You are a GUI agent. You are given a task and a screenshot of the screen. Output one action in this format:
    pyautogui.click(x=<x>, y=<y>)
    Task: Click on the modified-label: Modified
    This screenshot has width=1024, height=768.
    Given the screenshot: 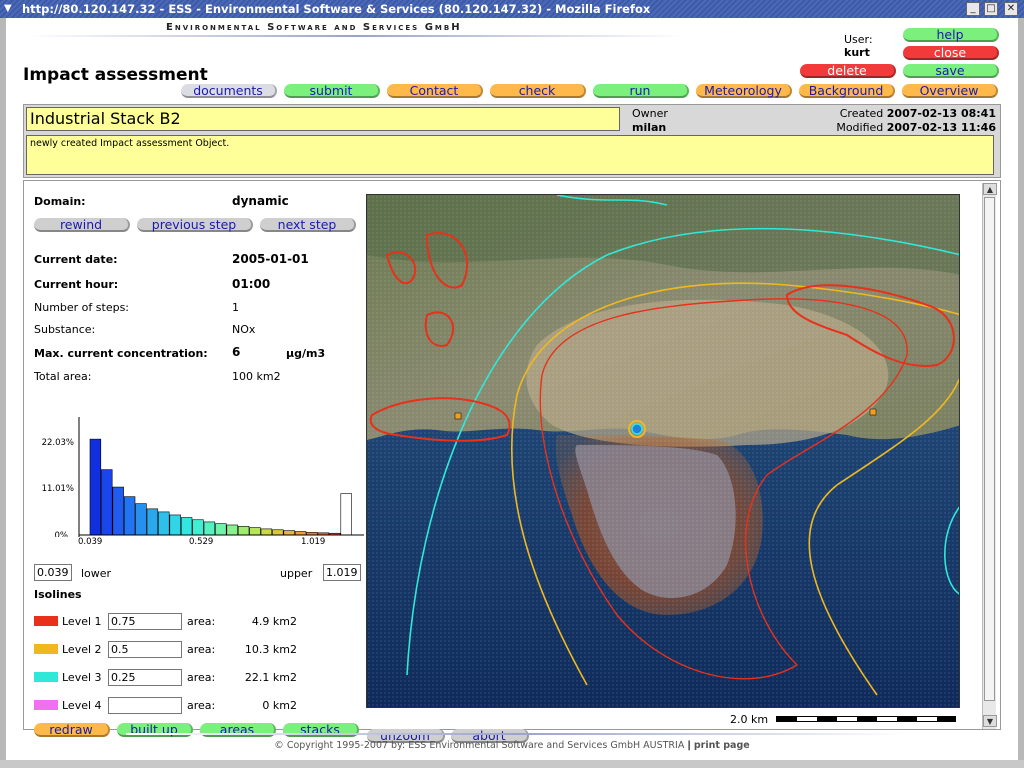 What is the action you would take?
    pyautogui.click(x=860, y=127)
    